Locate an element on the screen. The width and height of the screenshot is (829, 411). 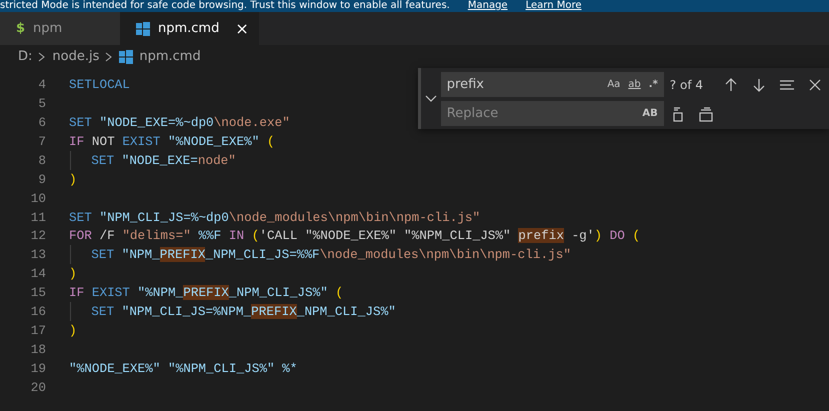
preserve-case-option: AB is located at coordinates (650, 113).